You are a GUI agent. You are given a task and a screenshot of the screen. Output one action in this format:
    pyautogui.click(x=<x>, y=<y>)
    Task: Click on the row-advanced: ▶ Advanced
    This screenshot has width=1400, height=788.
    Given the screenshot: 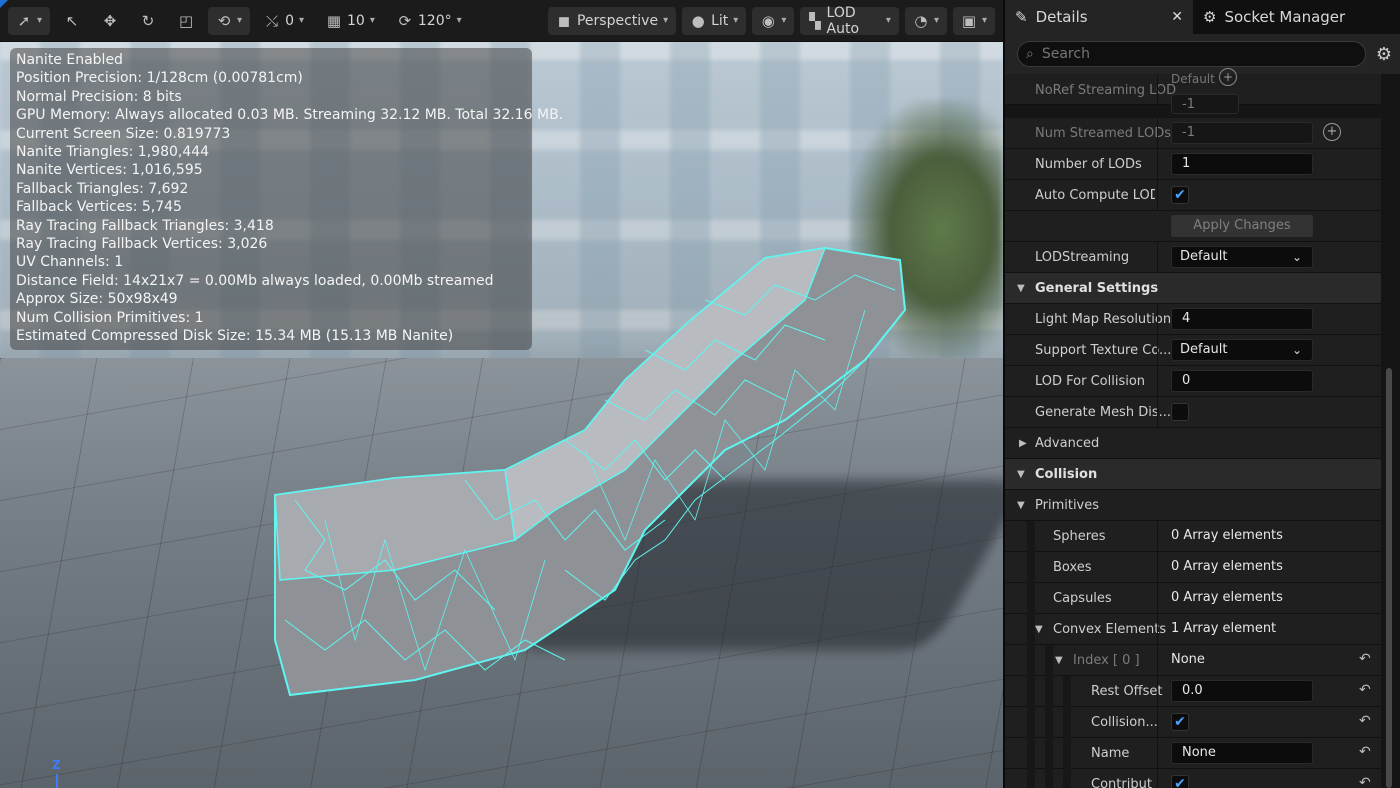 What is the action you would take?
    pyautogui.click(x=1193, y=443)
    